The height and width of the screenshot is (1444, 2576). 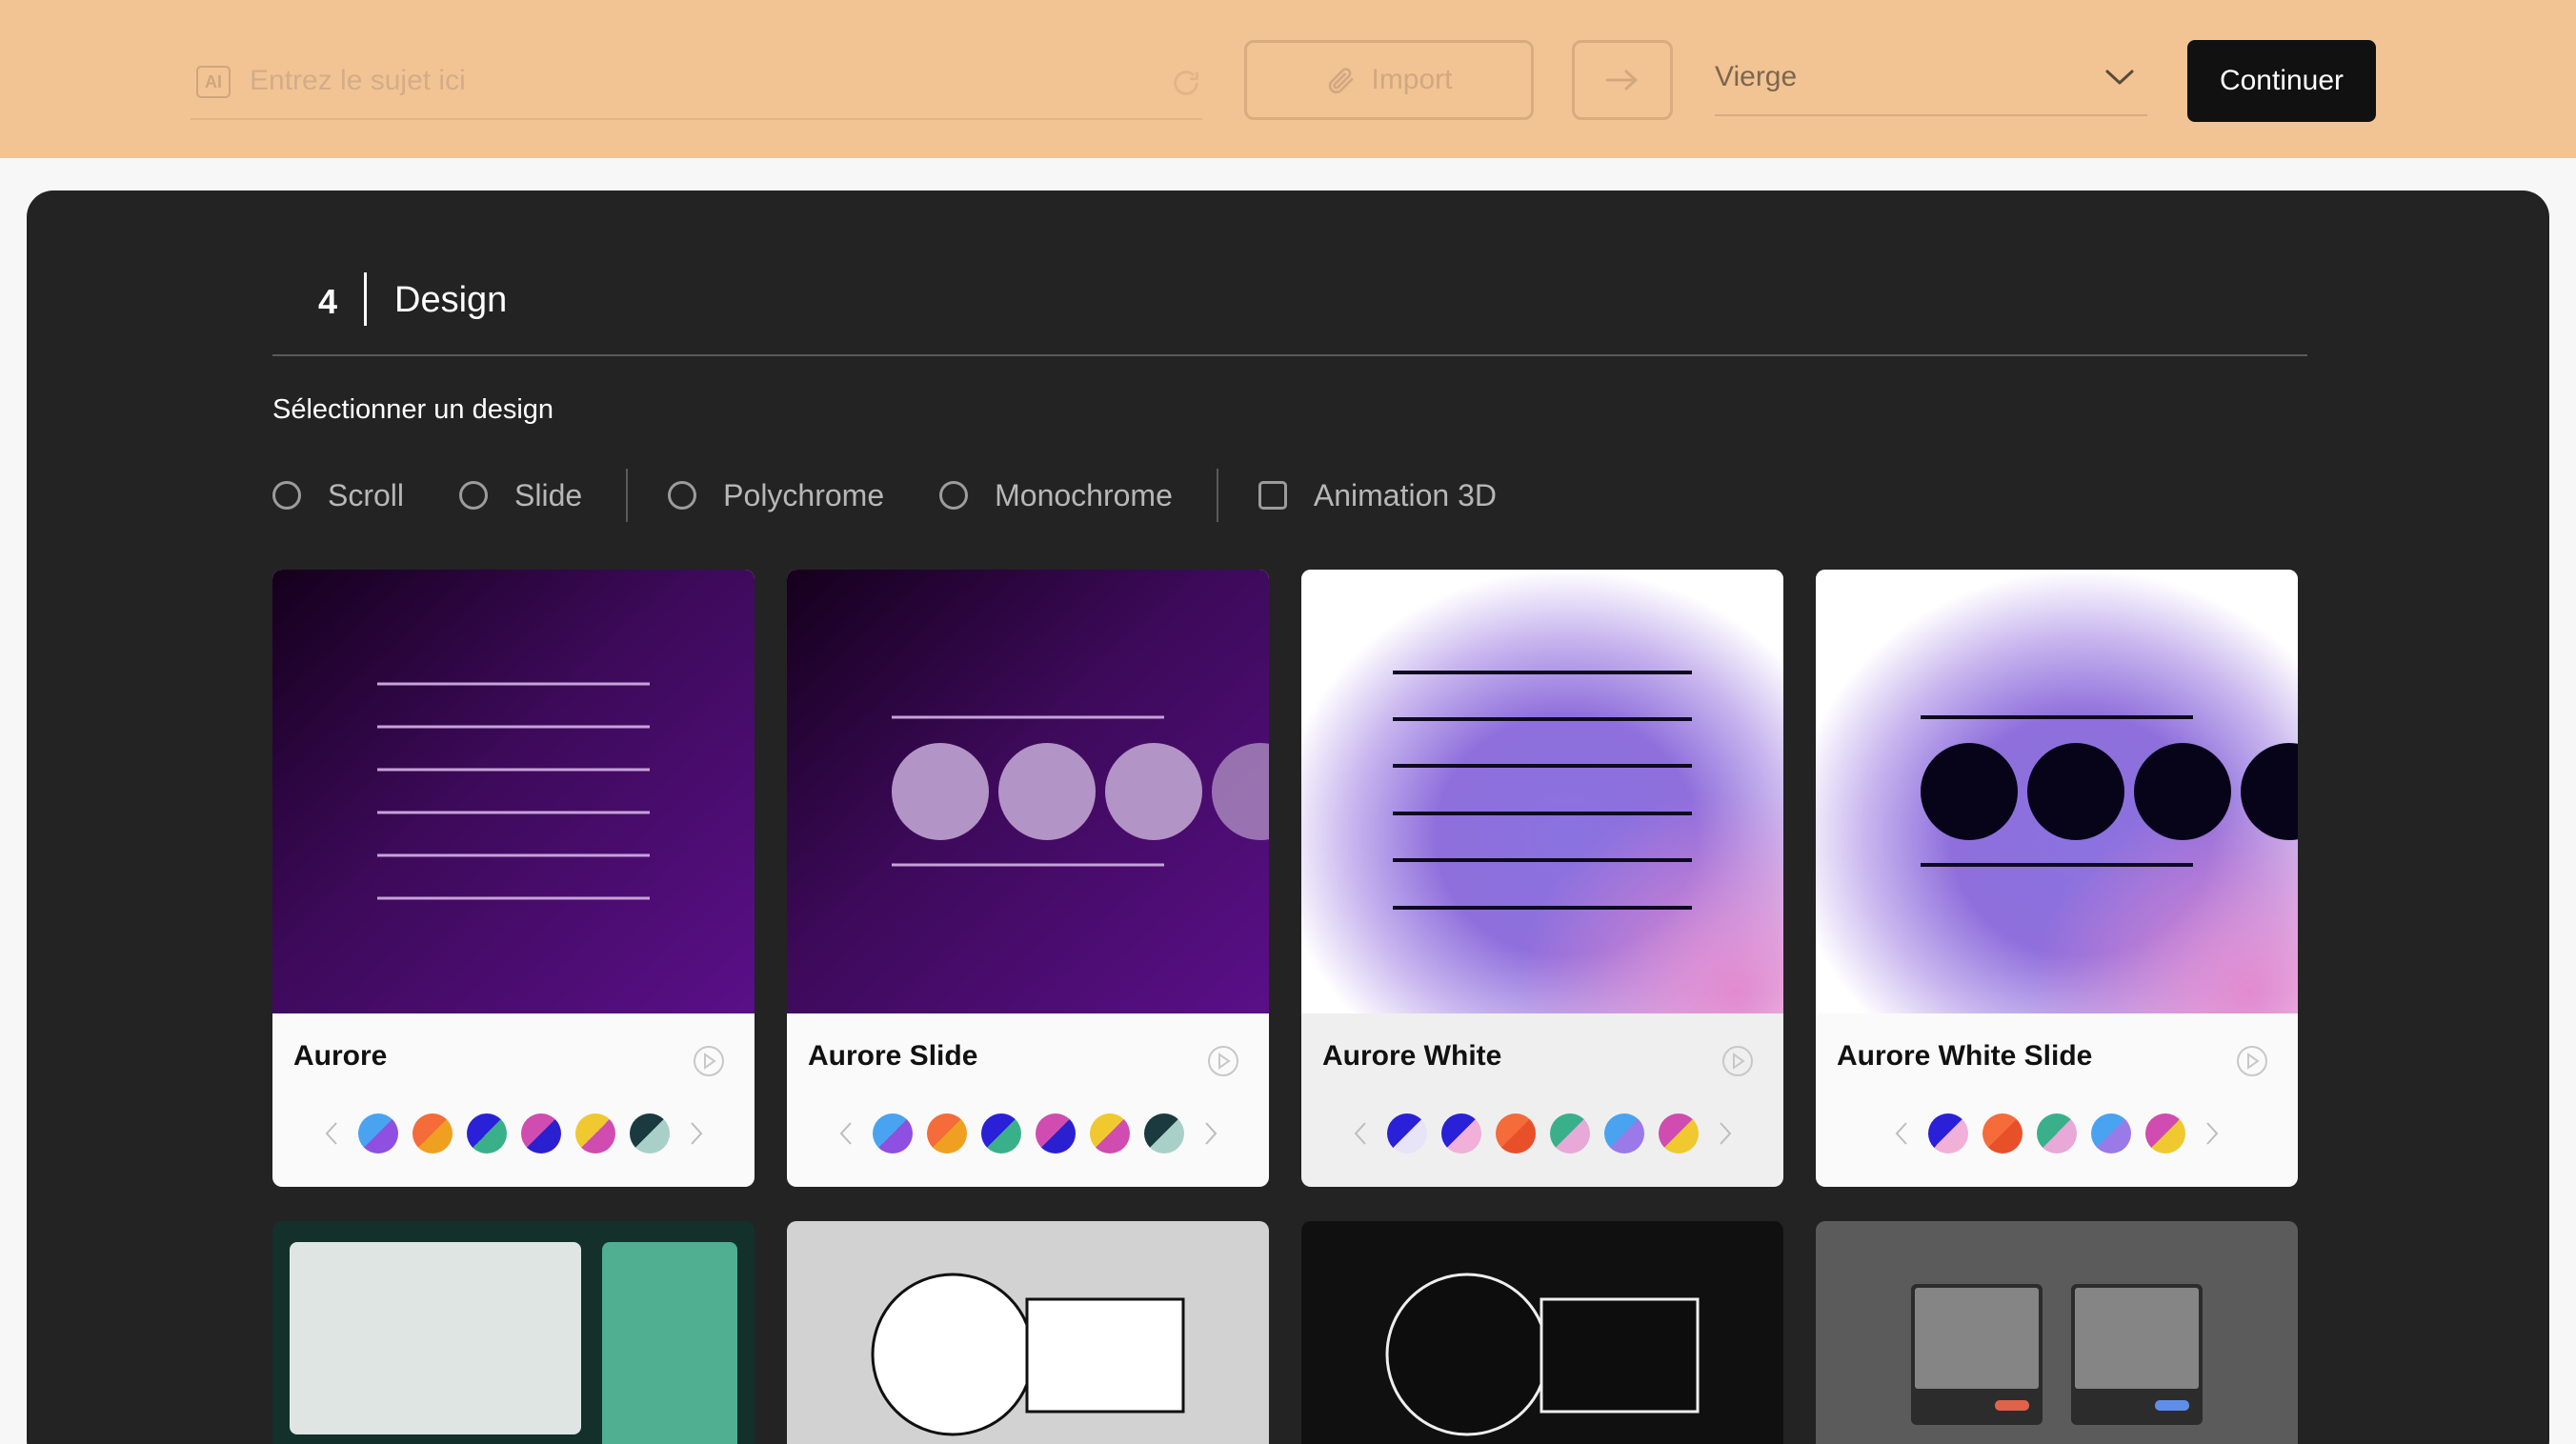 What do you see at coordinates (2120, 77) in the screenshot?
I see `chevron-down-icon` at bounding box center [2120, 77].